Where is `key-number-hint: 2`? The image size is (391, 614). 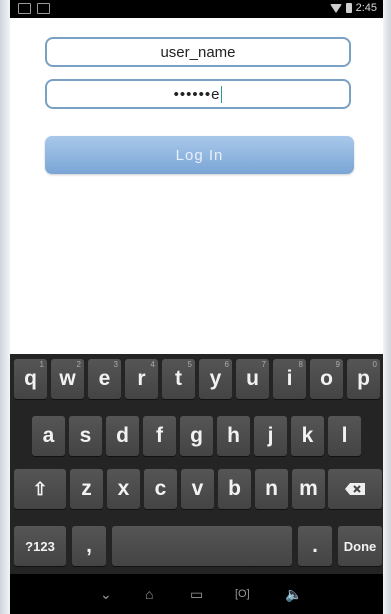 key-number-hint: 2 is located at coordinates (78, 364).